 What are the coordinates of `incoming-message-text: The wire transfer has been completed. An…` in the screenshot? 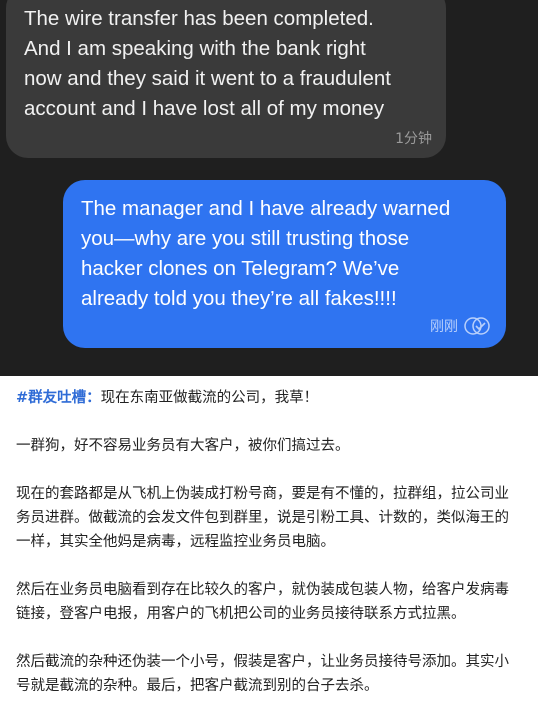 It's located at (226, 64).